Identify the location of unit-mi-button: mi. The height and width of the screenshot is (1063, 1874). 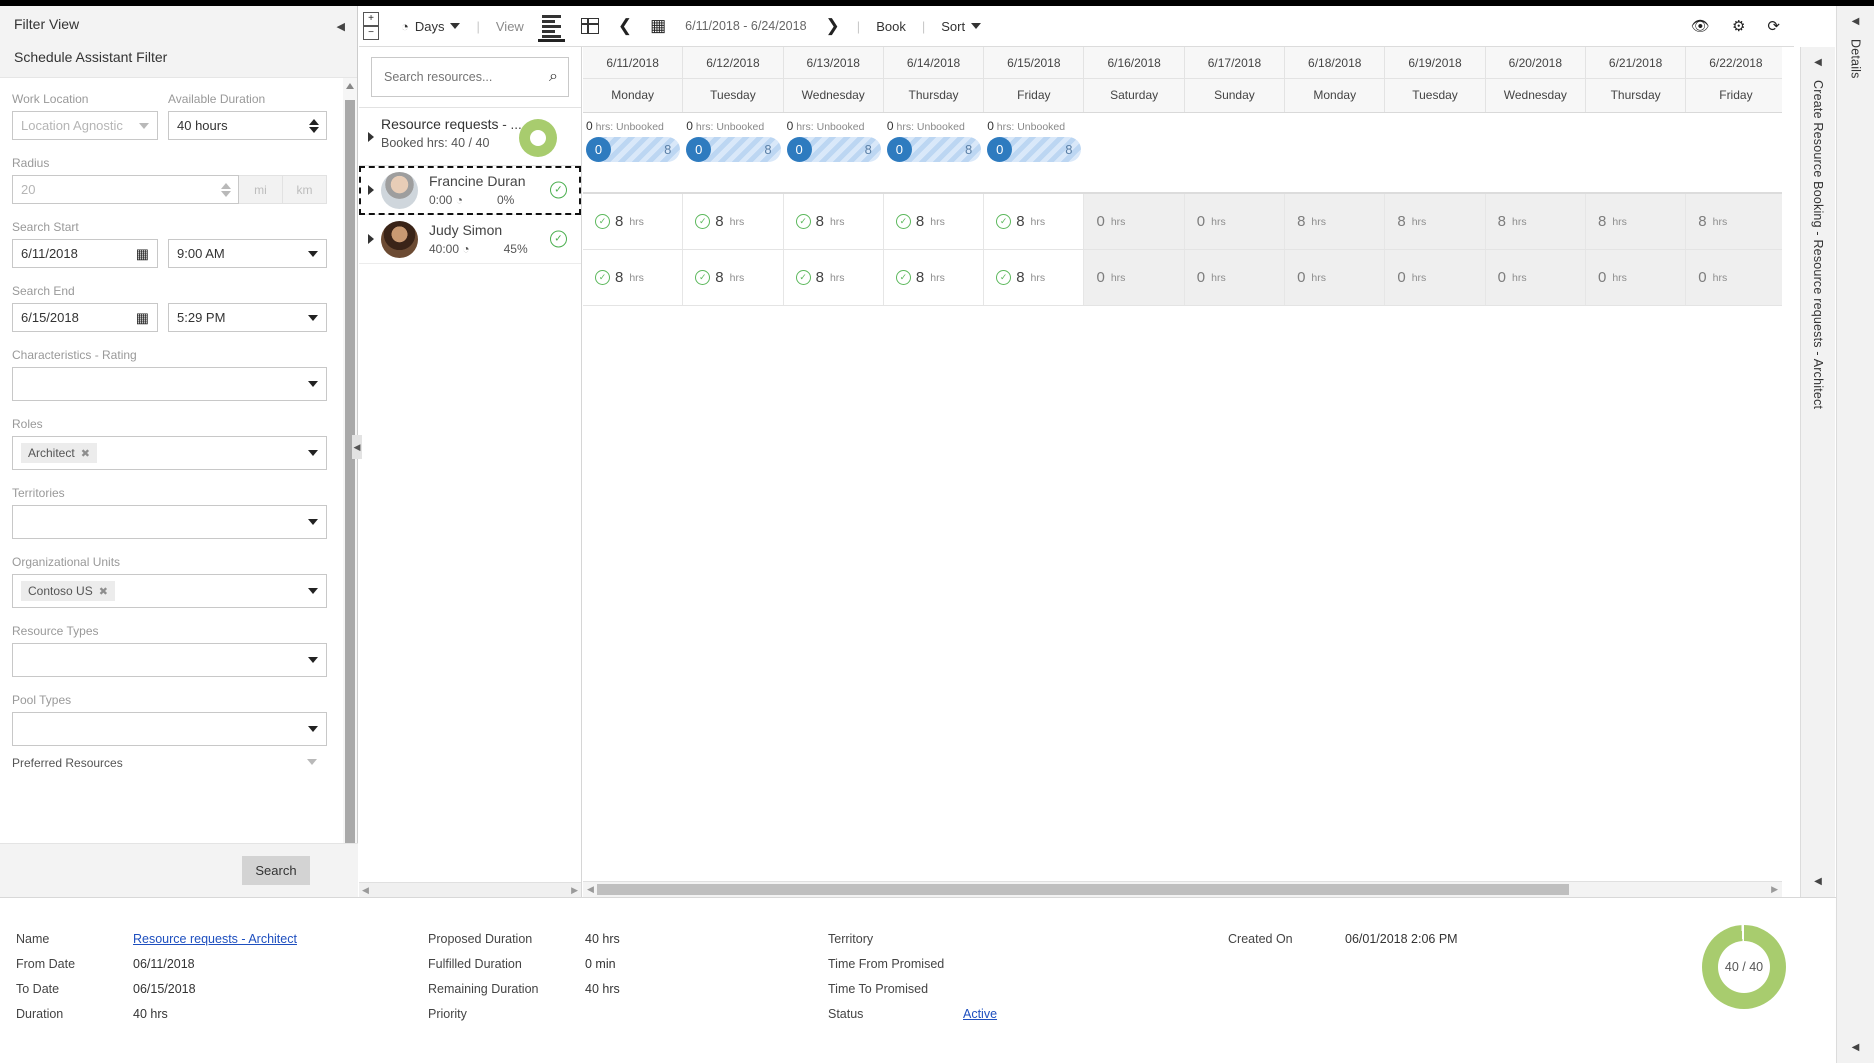
(261, 189).